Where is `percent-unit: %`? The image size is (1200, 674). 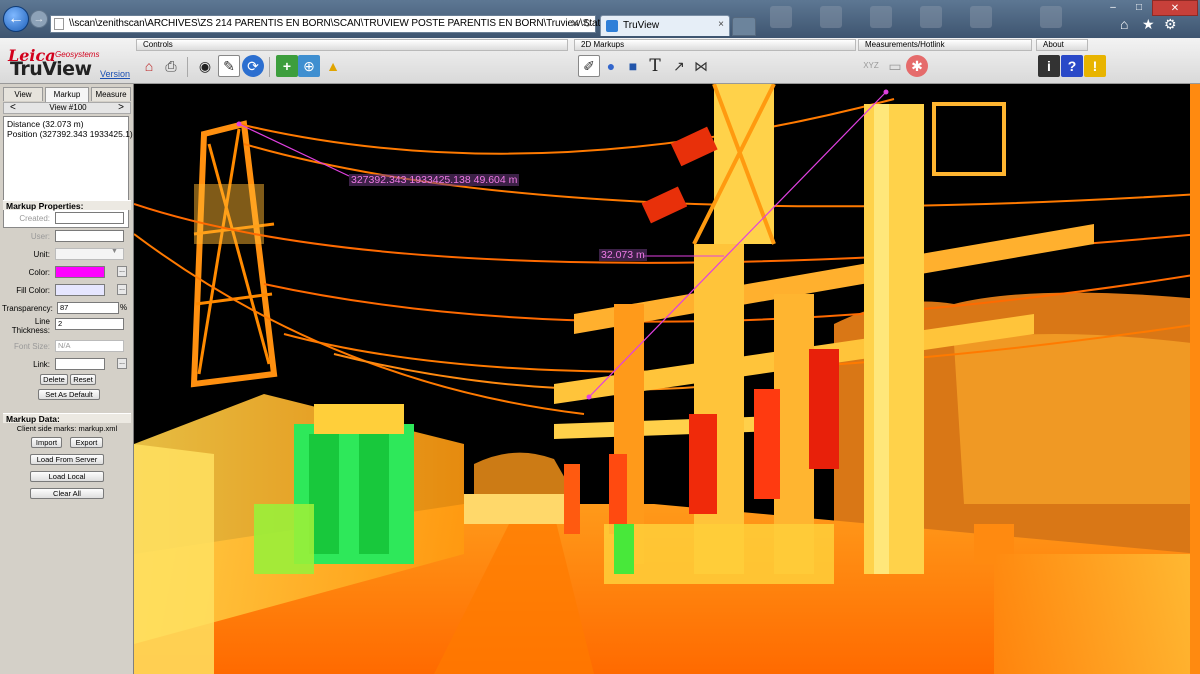
percent-unit: % is located at coordinates (124, 307).